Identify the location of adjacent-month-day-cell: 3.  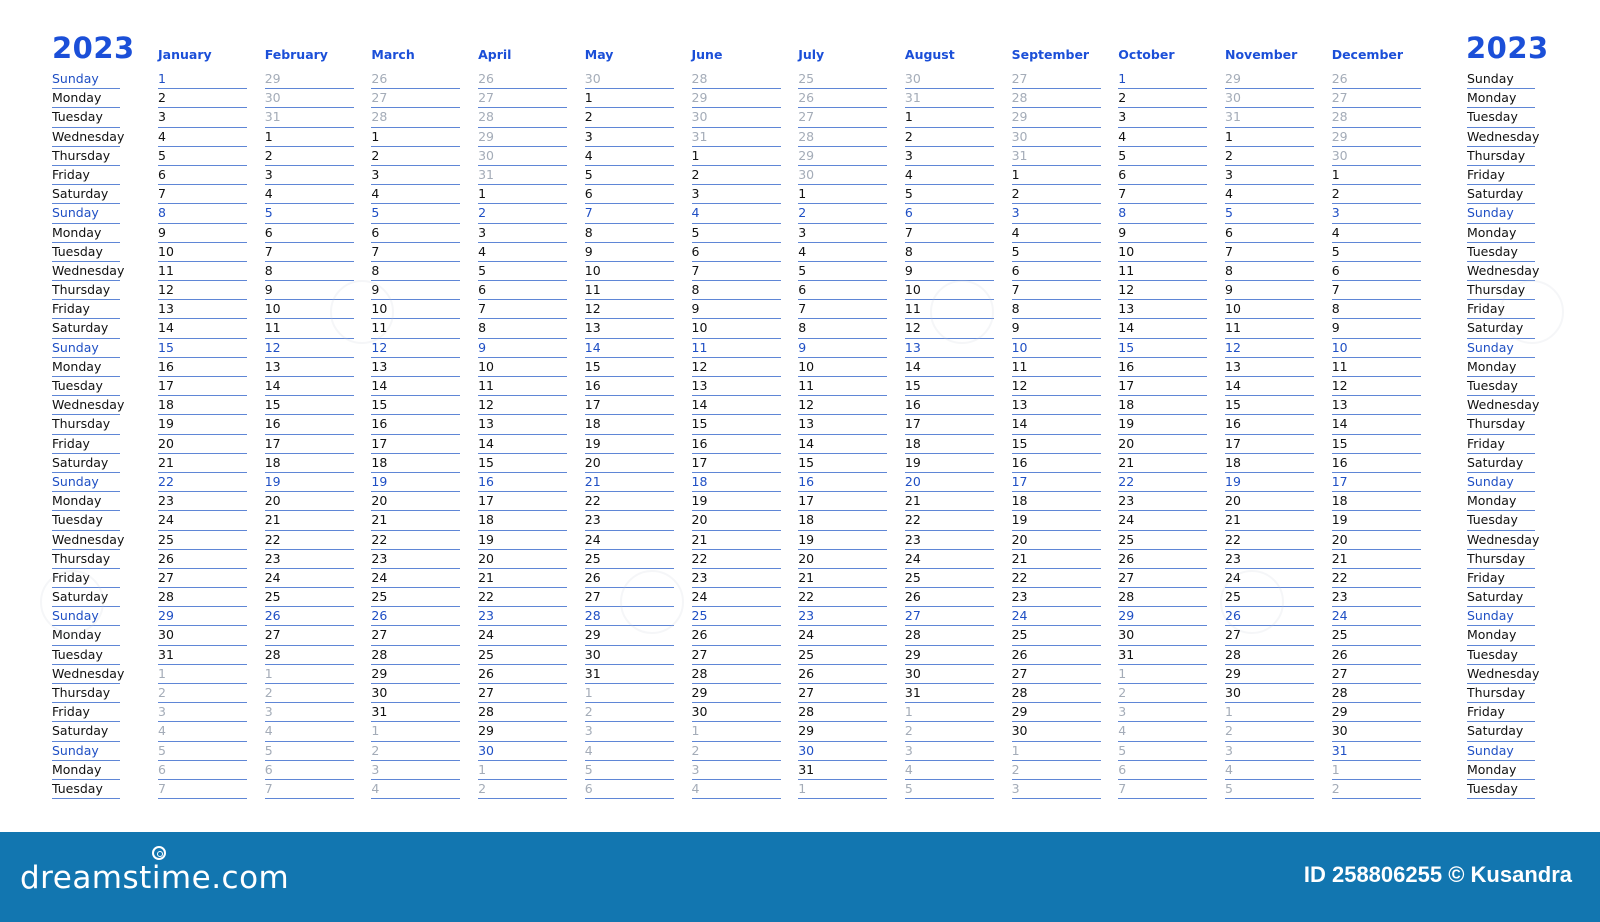
(629, 732).